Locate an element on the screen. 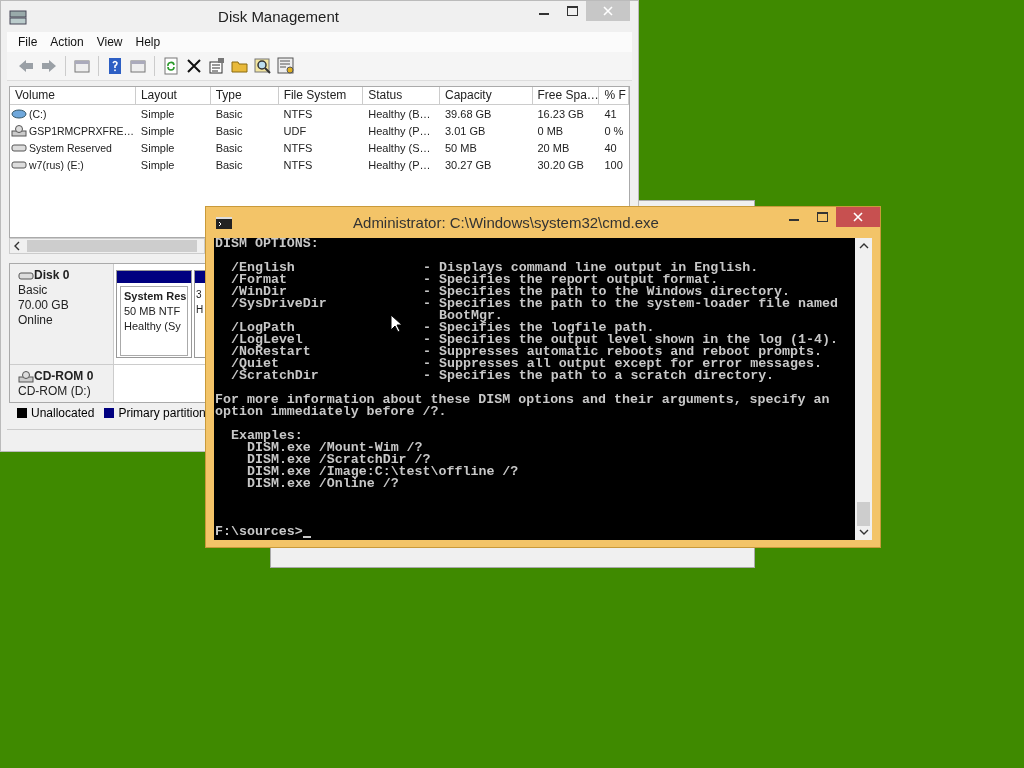 Image resolution: width=1024 pixels, height=768 pixels. option-description: - Displays command line output in English. is located at coordinates (591, 268).